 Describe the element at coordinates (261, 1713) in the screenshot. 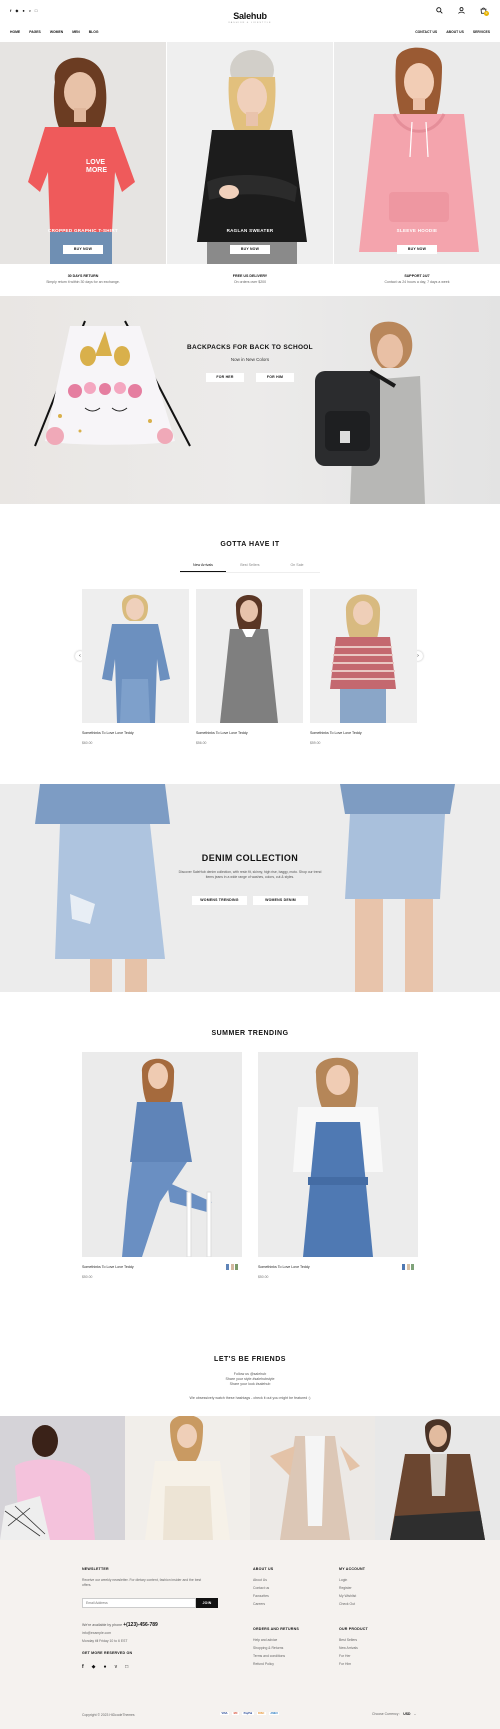

I see `discover-icon: DISC` at that location.